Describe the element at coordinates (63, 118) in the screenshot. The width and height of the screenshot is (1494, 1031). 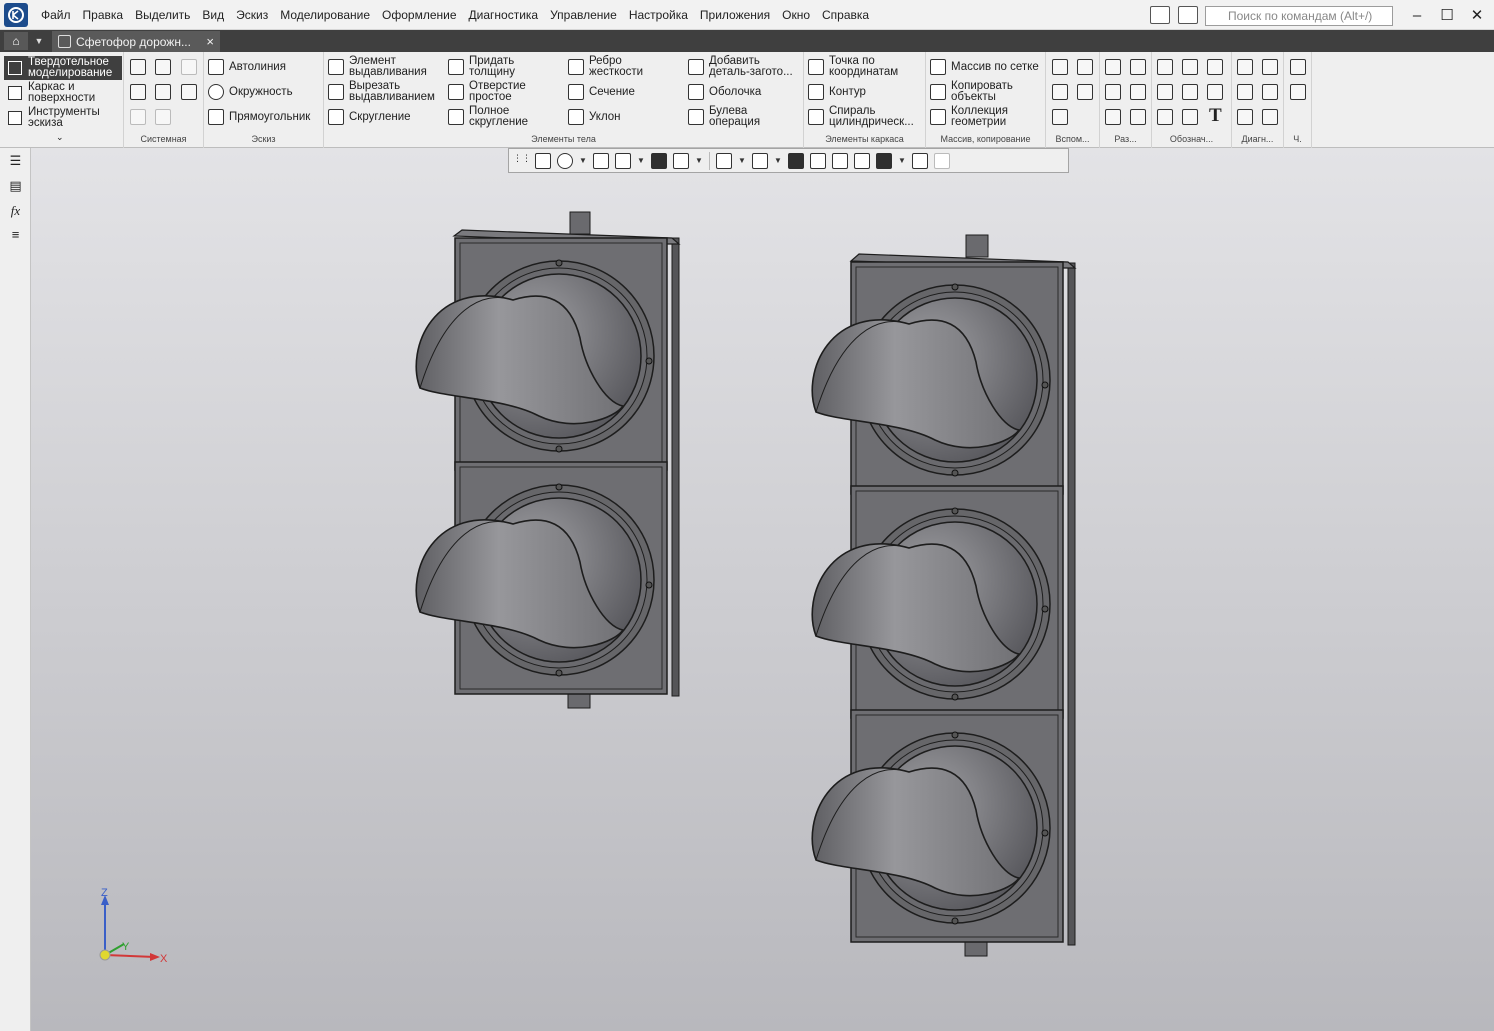
I see `mode-sketch-tools: Инструменты эскиза` at that location.